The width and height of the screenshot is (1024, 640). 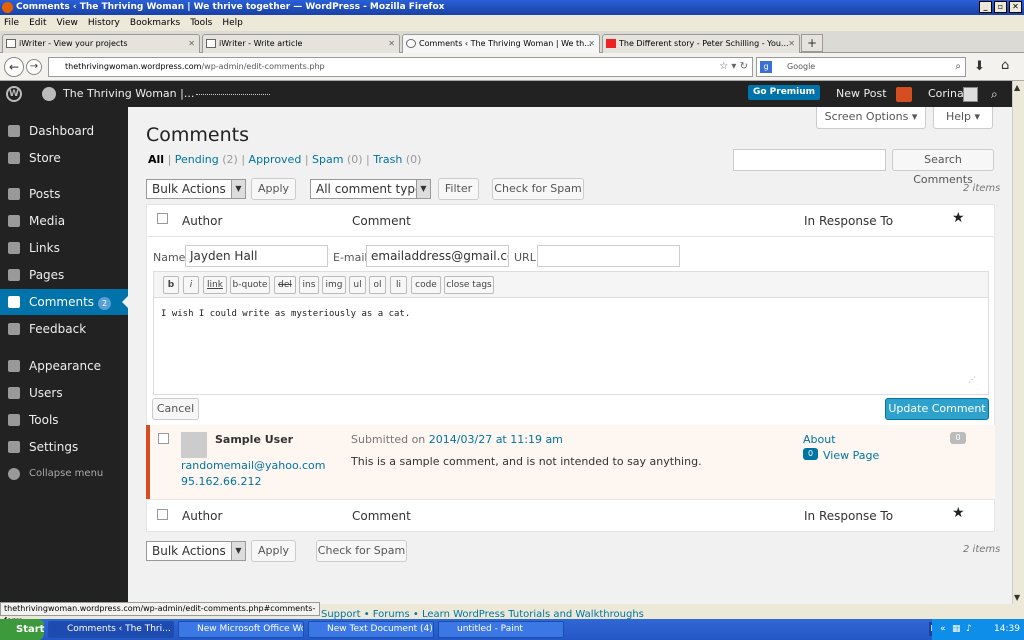 I want to click on sidebar-item-dashboard: Dashboard, so click(x=64, y=131).